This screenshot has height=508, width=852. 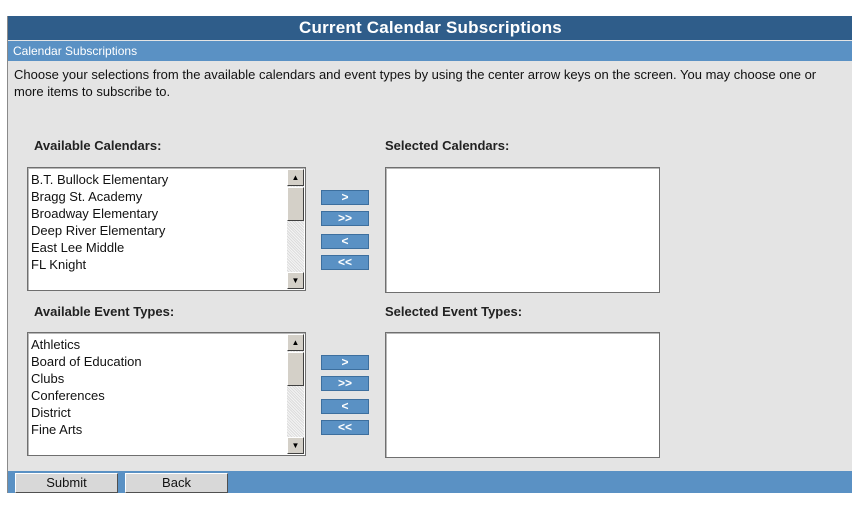 I want to click on add-all-calendars-button: >>, so click(x=345, y=218).